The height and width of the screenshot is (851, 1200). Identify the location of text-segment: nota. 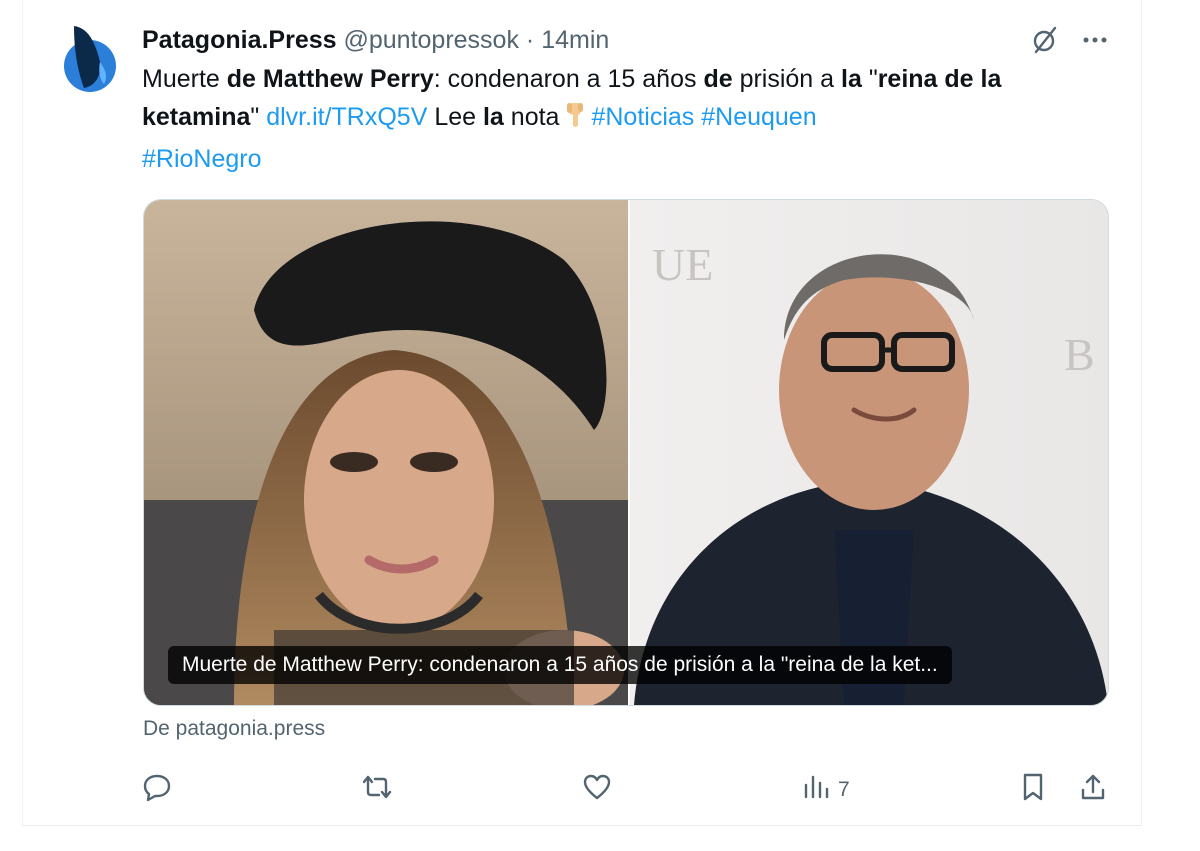
(531, 117).